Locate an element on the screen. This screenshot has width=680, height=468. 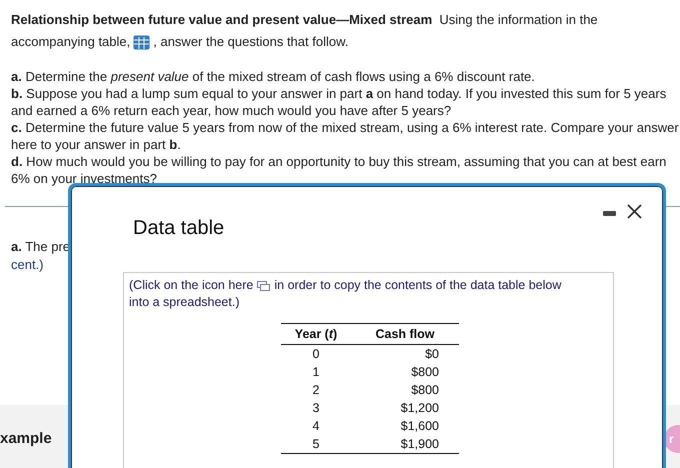
table-cell-text: 3 is located at coordinates (316, 408).